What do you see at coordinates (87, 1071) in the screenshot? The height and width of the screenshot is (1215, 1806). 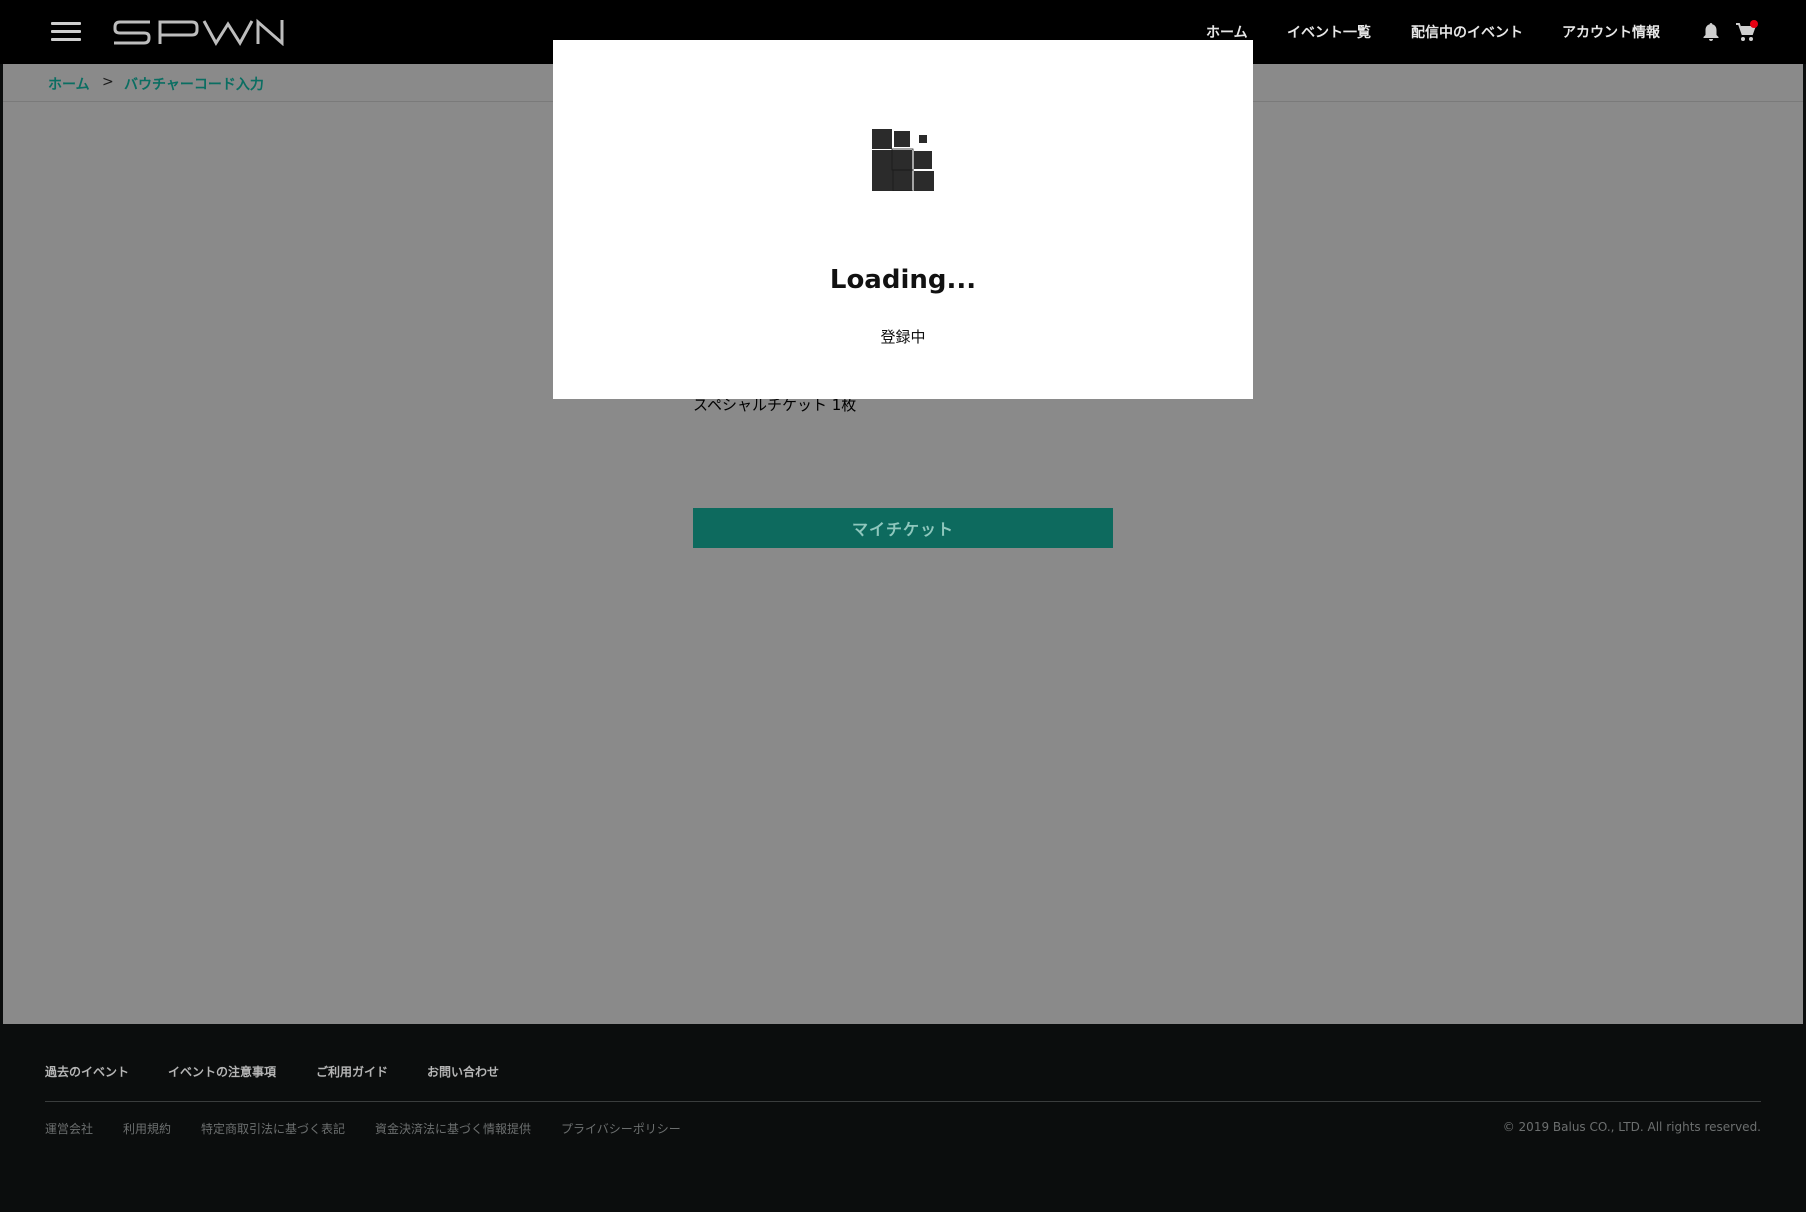 I see `footer-past-events: 過去のイベント` at bounding box center [87, 1071].